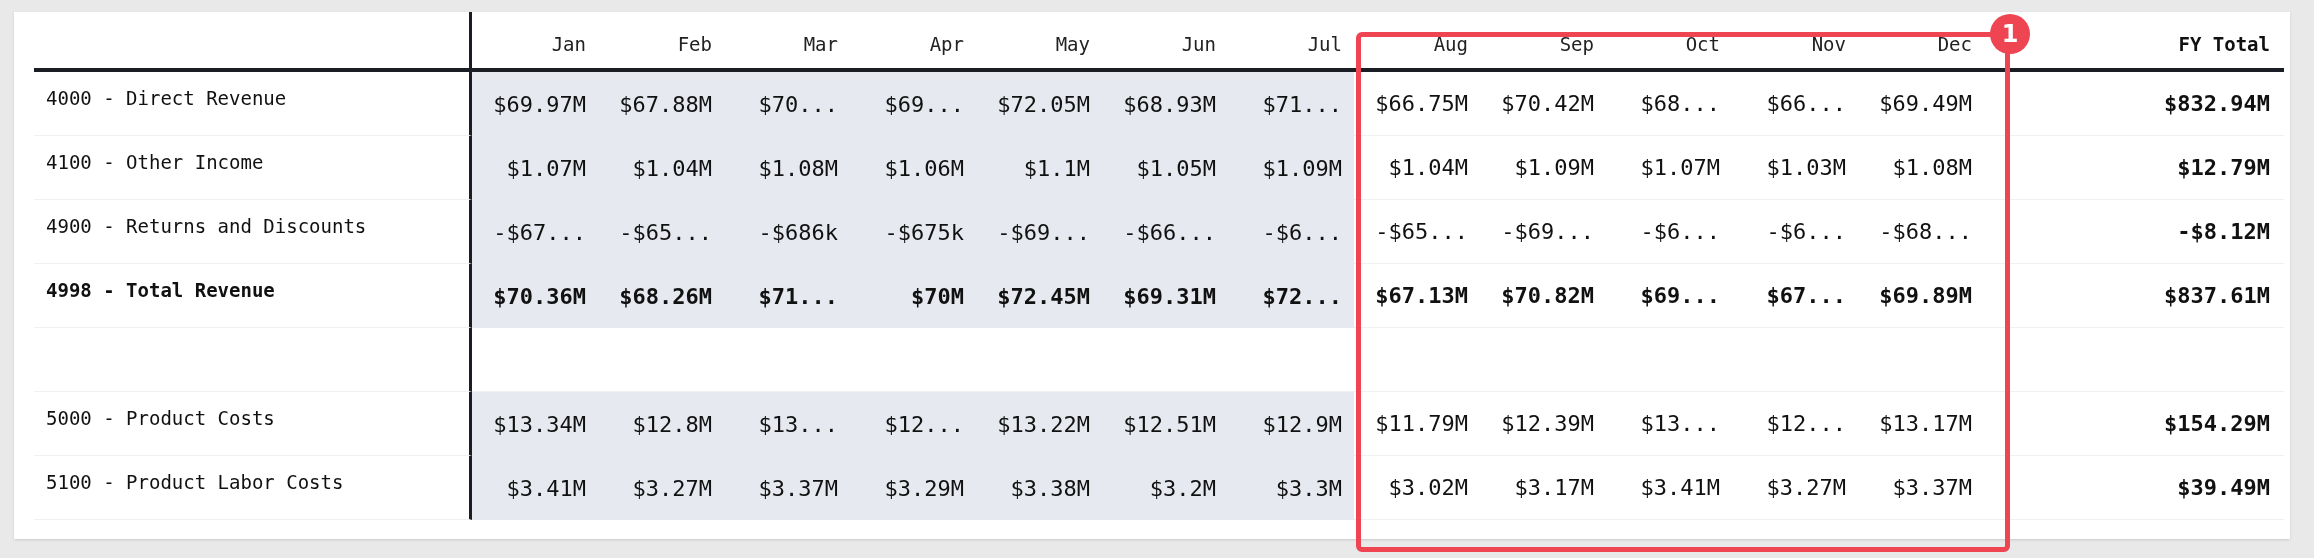 This screenshot has height=558, width=2314. I want to click on table-cell-text: -$686k, so click(798, 232).